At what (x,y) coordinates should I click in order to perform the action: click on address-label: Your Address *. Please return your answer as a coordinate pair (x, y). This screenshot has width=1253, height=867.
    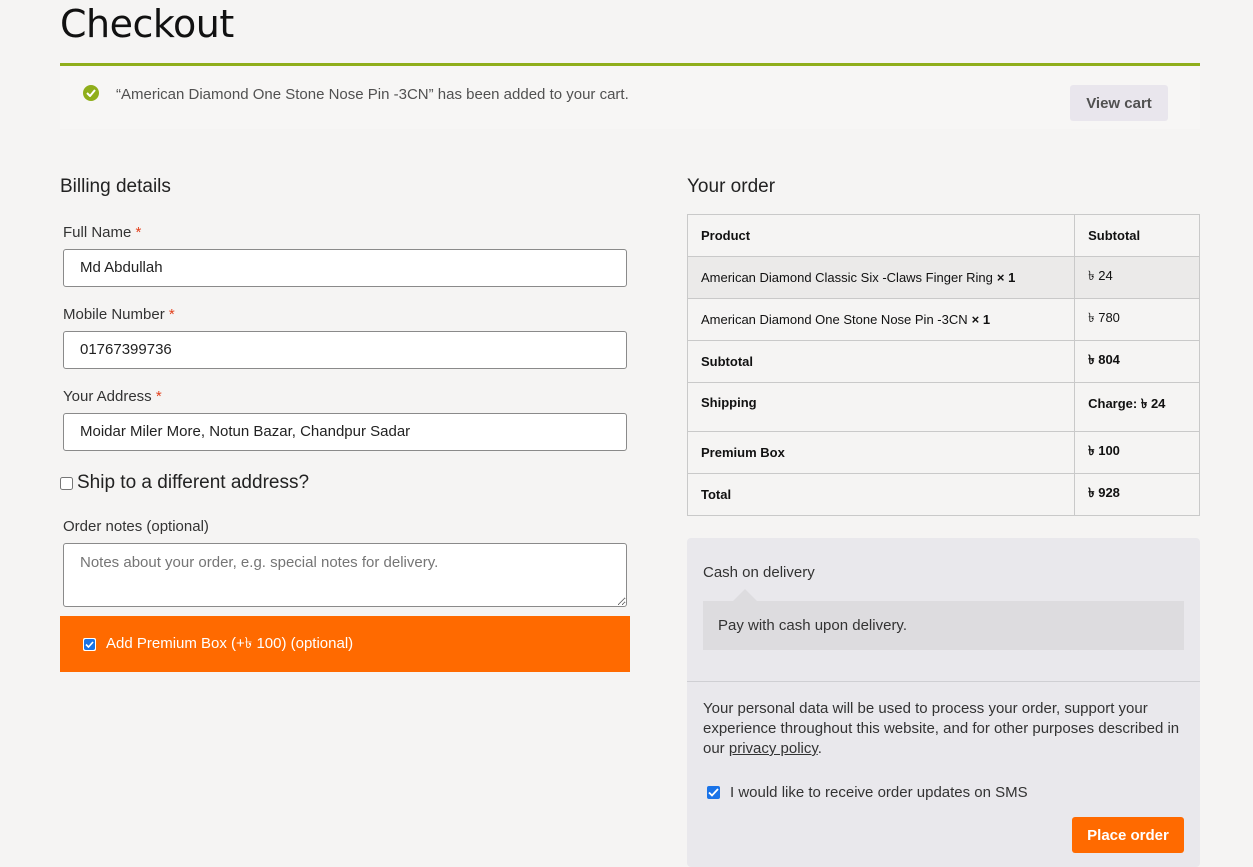
    Looking at the image, I should click on (112, 396).